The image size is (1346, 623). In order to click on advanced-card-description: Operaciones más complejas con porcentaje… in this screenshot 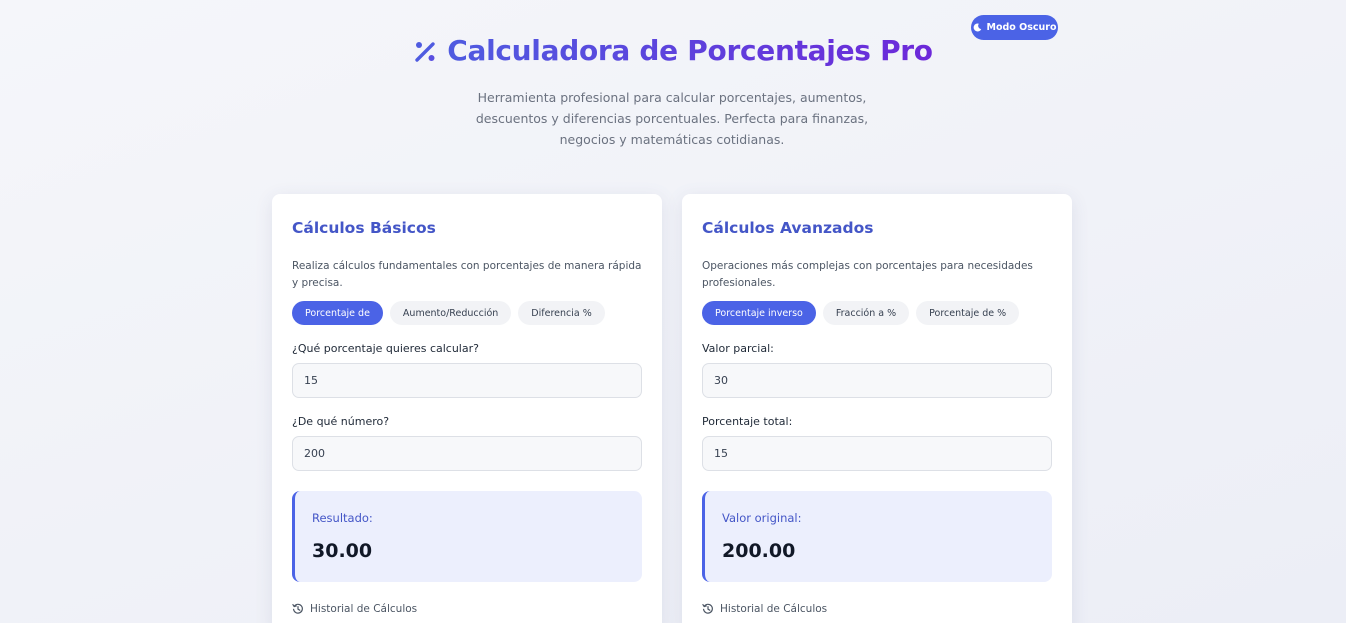, I will do `click(867, 274)`.